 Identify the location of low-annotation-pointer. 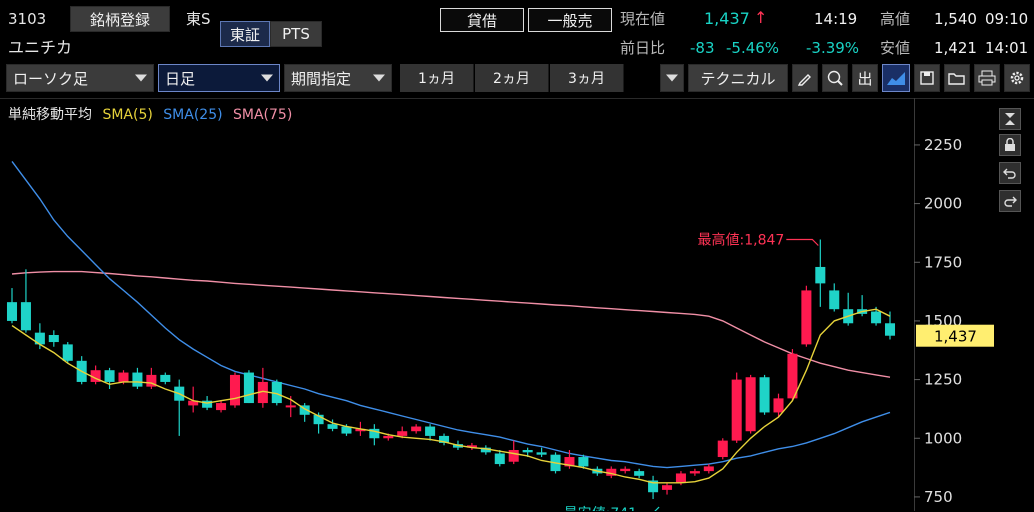
(657, 508).